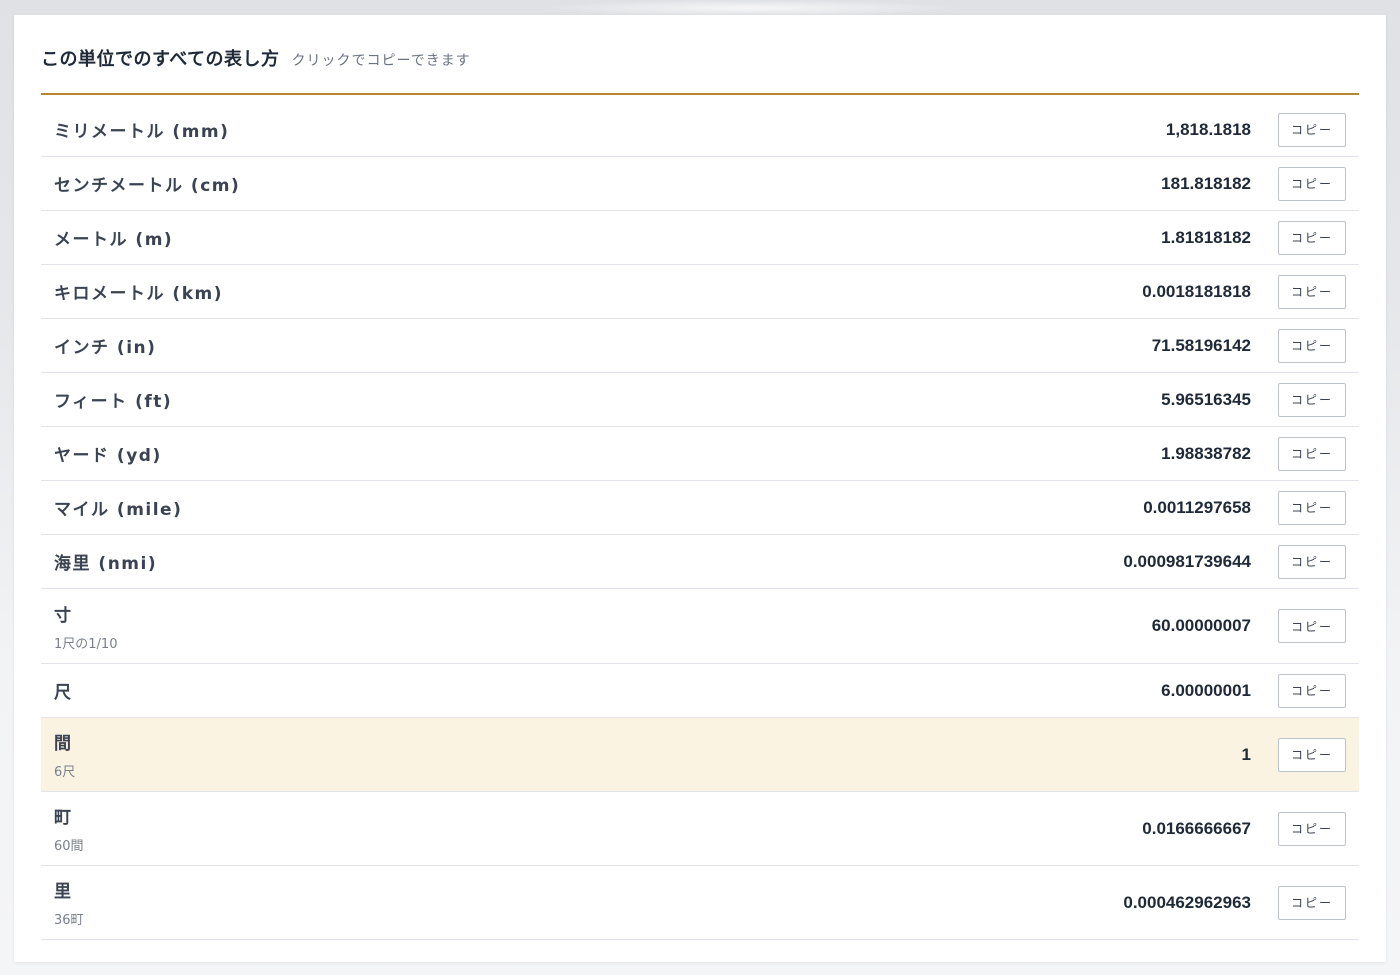 This screenshot has width=1400, height=975. What do you see at coordinates (63, 744) in the screenshot?
I see `unit-name: 間` at bounding box center [63, 744].